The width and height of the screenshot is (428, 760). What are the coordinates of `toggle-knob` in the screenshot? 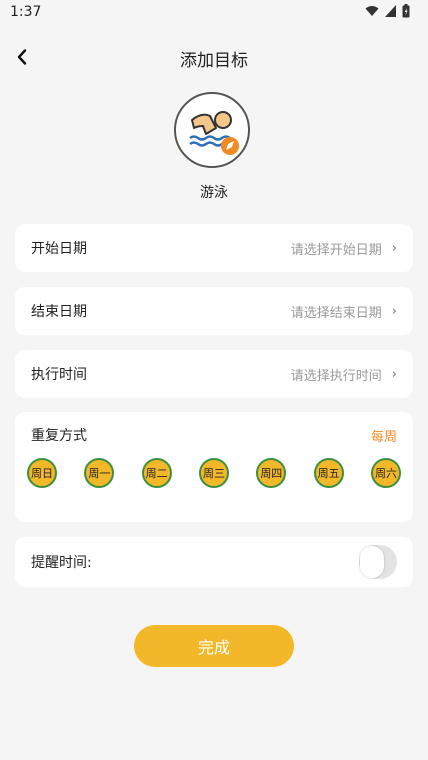 It's located at (372, 562).